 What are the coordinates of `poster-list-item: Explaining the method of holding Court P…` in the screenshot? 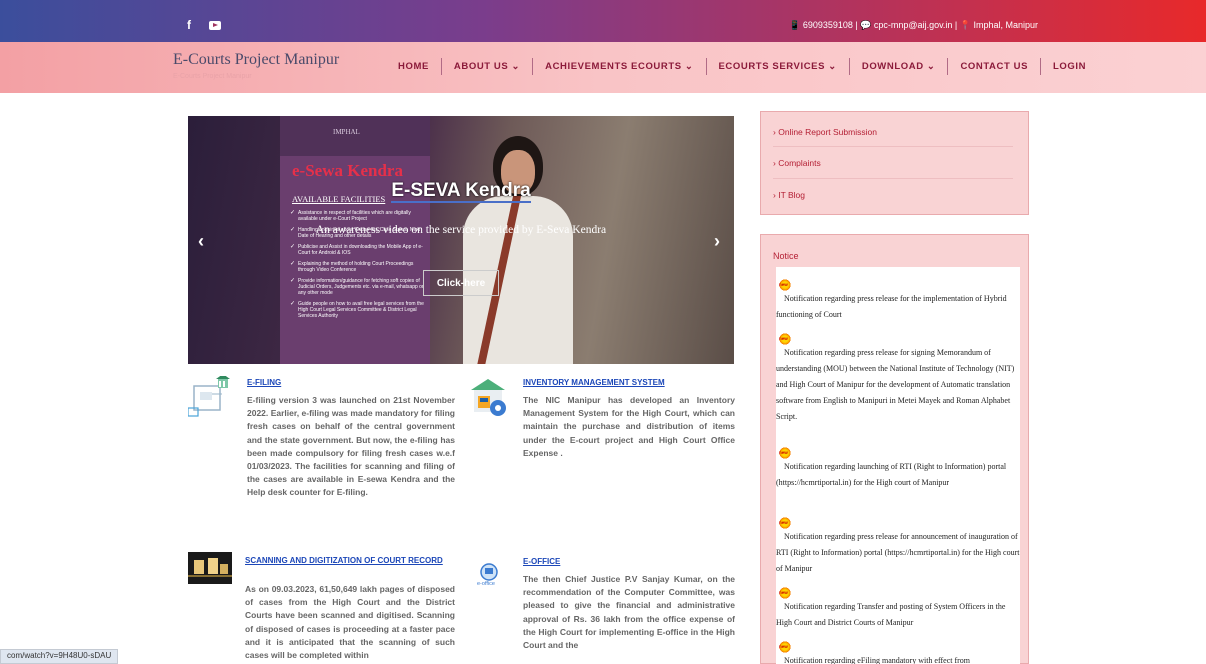 It's located at (357, 267).